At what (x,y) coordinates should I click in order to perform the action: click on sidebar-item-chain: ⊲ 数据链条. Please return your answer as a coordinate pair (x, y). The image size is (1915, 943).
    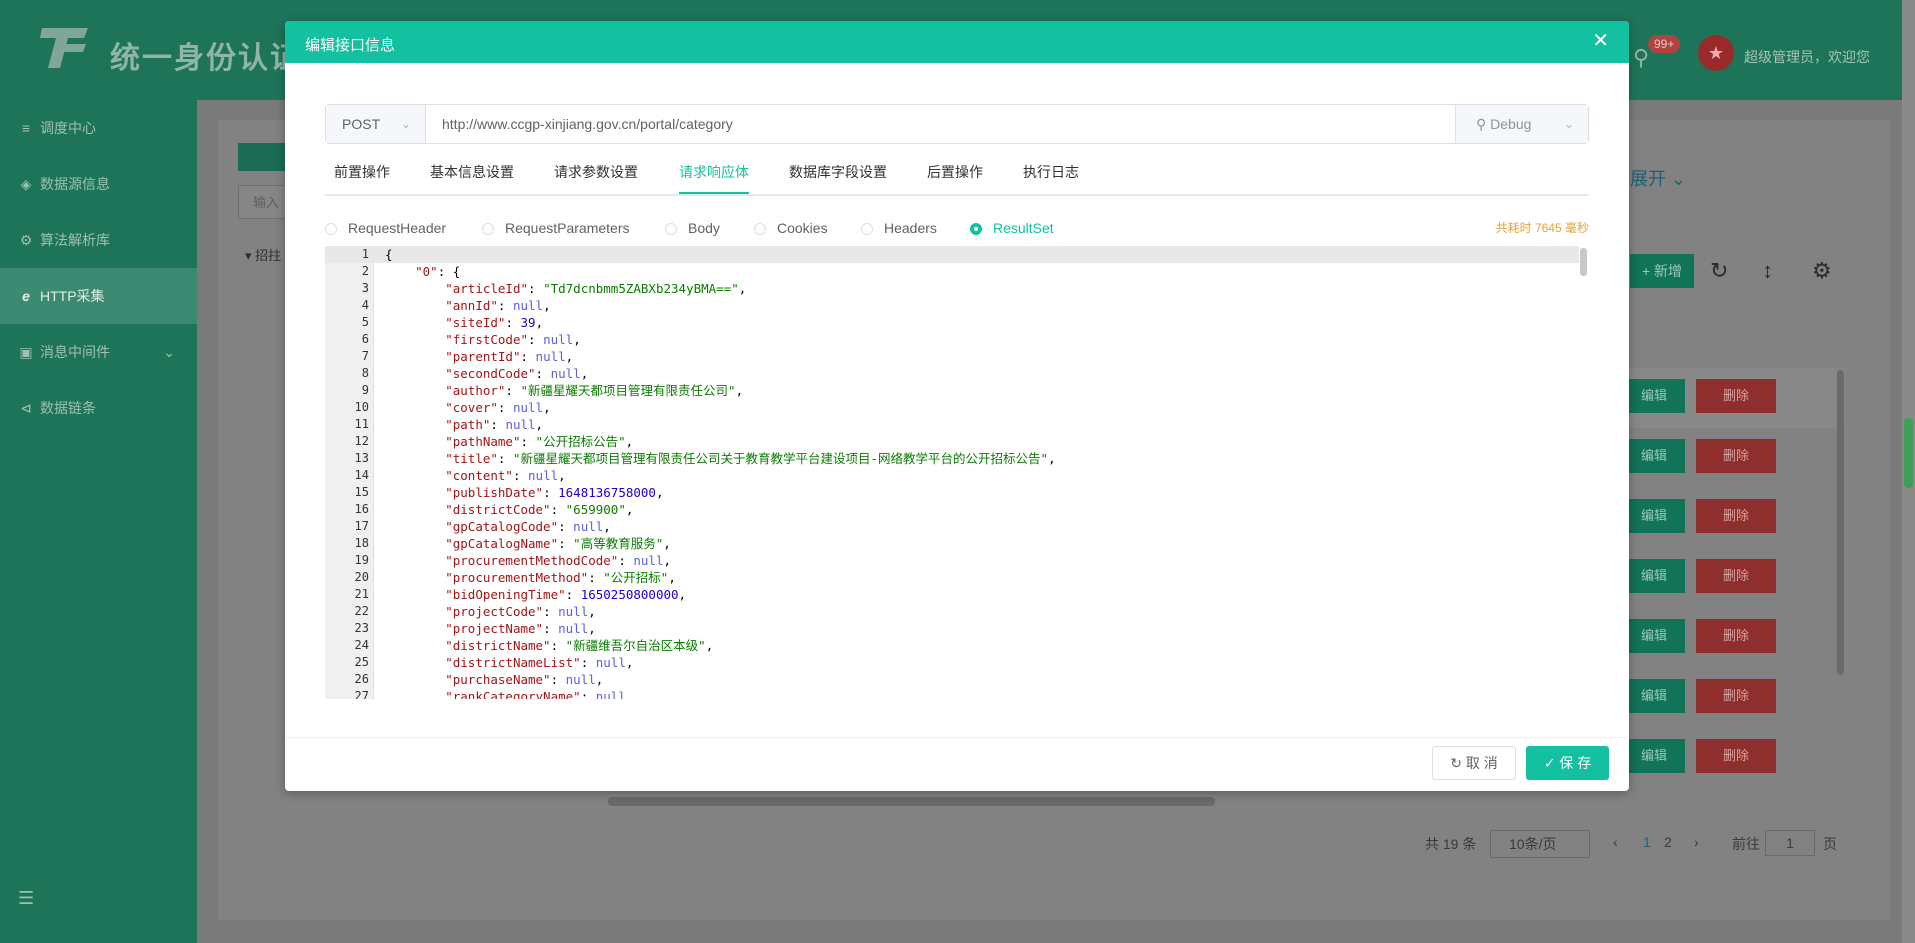
    Looking at the image, I should click on (98, 408).